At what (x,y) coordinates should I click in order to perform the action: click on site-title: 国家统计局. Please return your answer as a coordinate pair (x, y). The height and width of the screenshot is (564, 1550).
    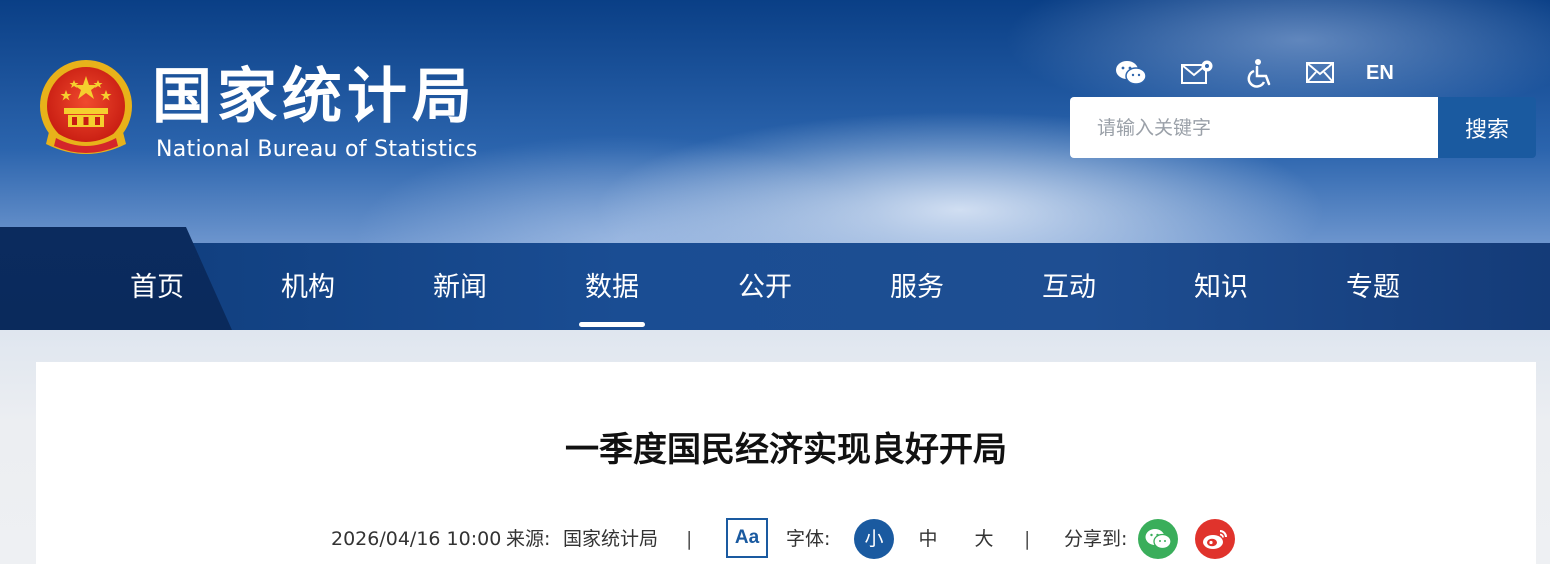
    Looking at the image, I should click on (314, 97).